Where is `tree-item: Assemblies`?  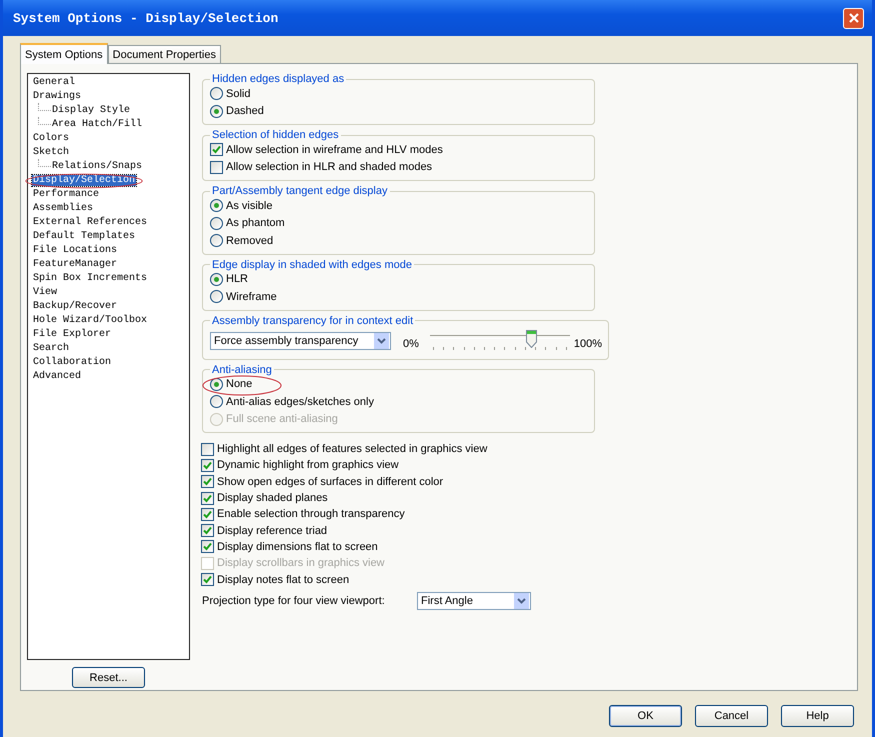 tree-item: Assemblies is located at coordinates (63, 208).